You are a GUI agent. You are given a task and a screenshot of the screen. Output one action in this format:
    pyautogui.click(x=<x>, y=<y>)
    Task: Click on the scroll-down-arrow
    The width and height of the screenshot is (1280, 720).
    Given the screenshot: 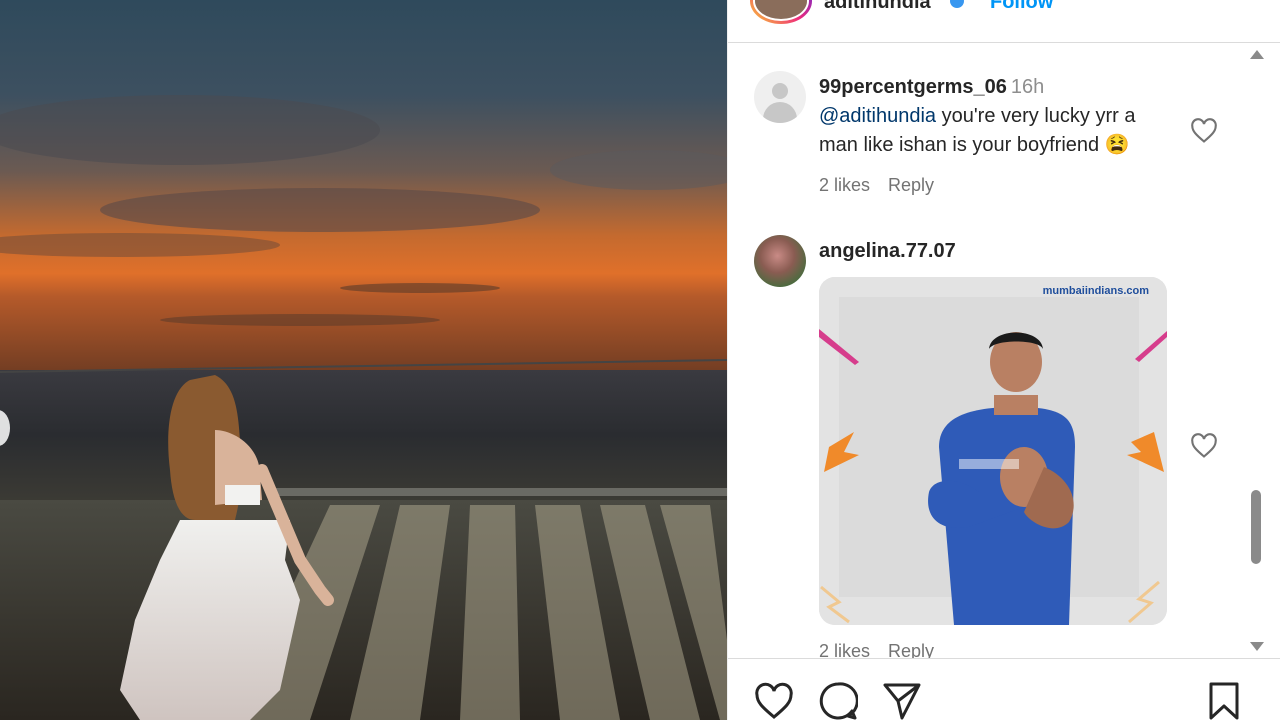 What is the action you would take?
    pyautogui.click(x=1257, y=646)
    